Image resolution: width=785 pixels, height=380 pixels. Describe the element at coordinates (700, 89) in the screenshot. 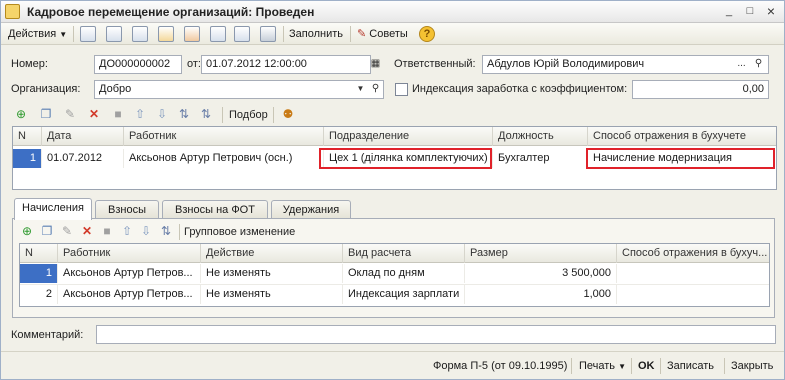

I see `indexation-coefficient-field: 0,00` at that location.